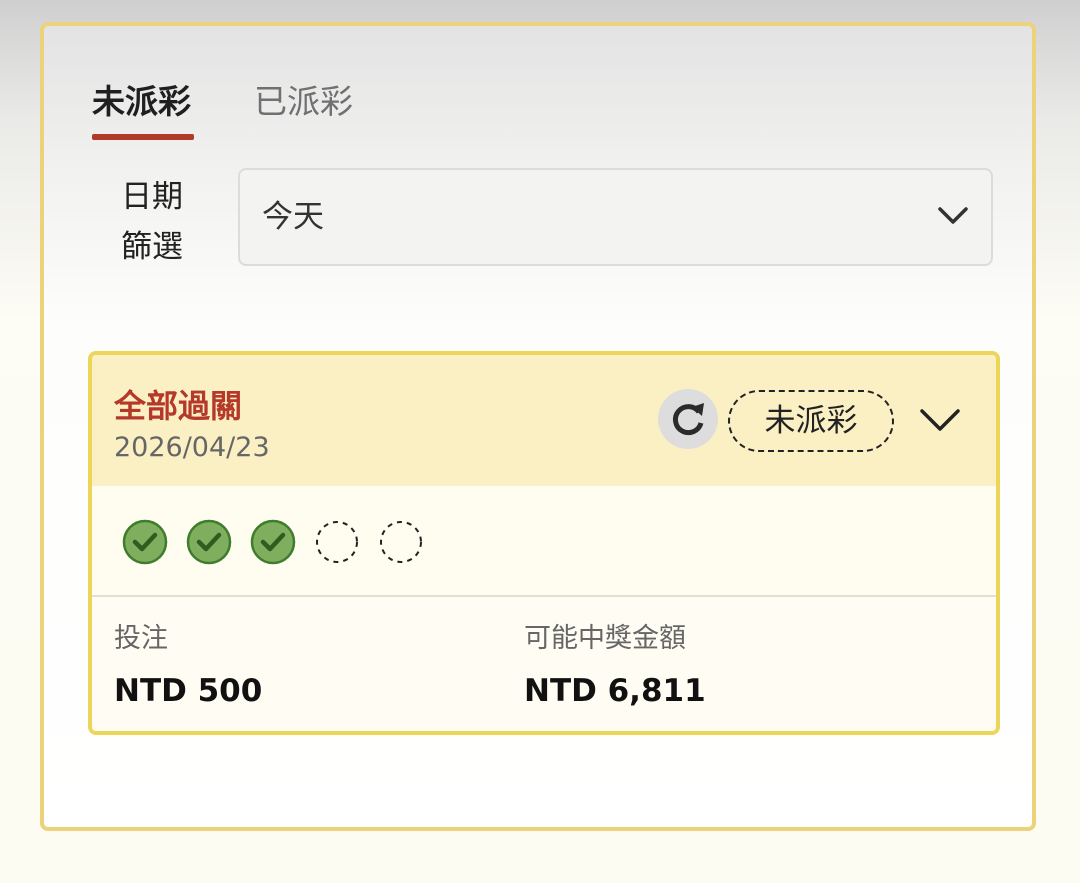 Image resolution: width=1080 pixels, height=883 pixels. I want to click on bet-legs-row, so click(544, 541).